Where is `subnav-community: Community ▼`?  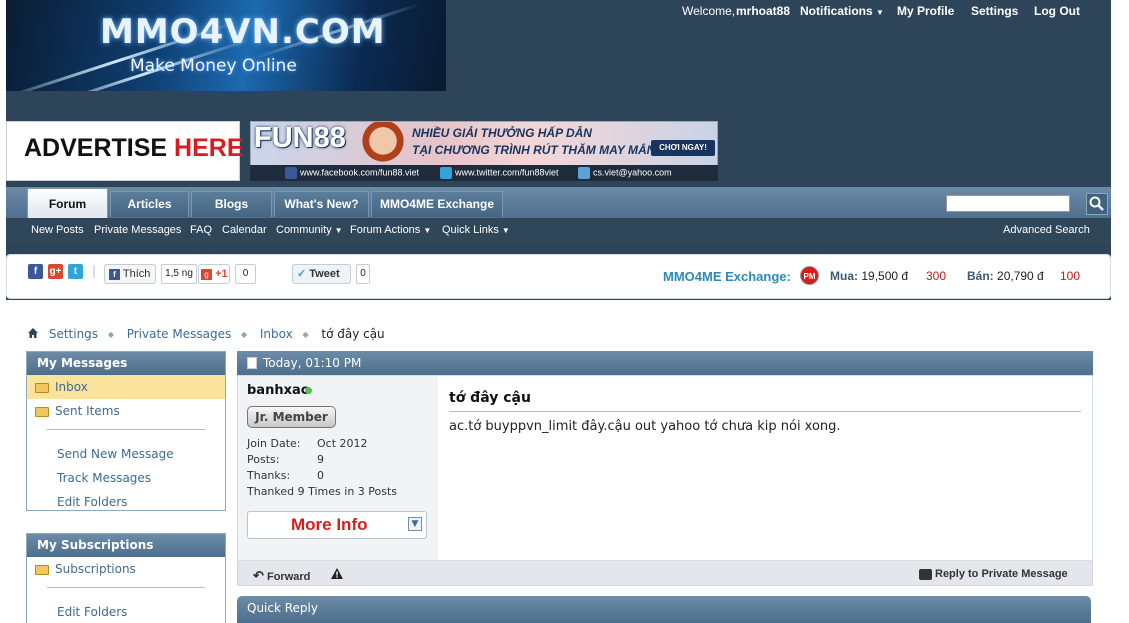 subnav-community: Community ▼ is located at coordinates (309, 230).